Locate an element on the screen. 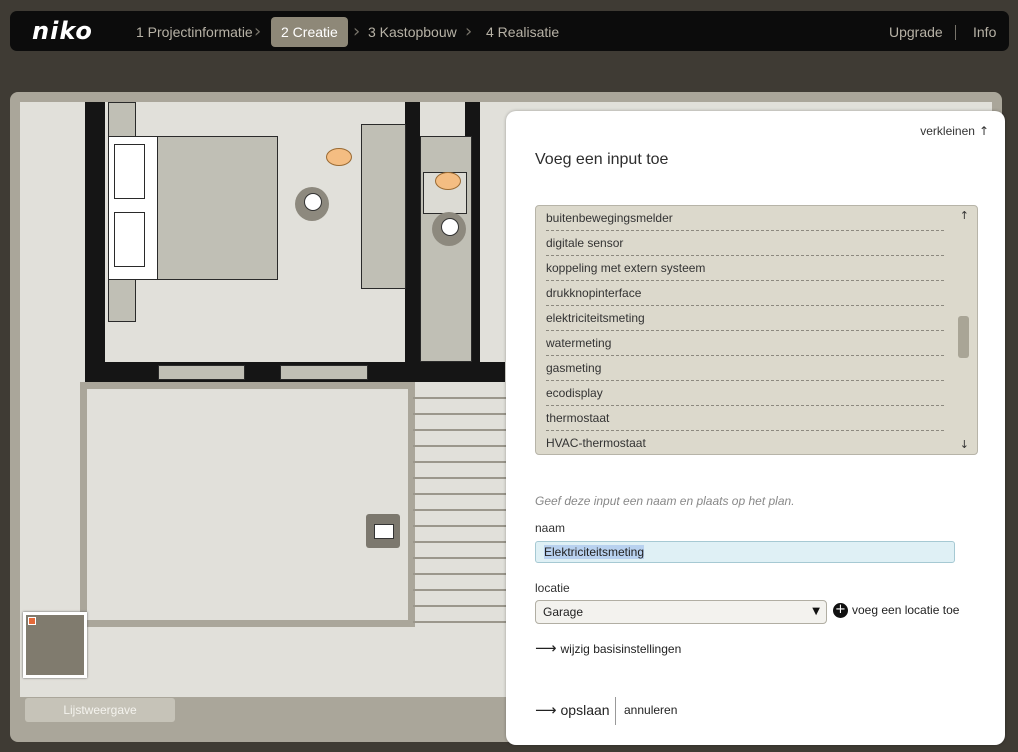  panel-title: Voeg een input toe is located at coordinates (602, 159).